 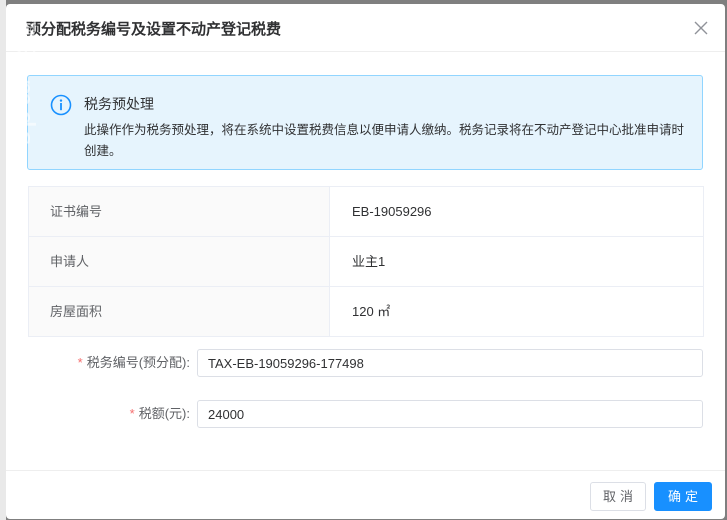 What do you see at coordinates (517, 261) in the screenshot?
I see `applicant-value: 业主1` at bounding box center [517, 261].